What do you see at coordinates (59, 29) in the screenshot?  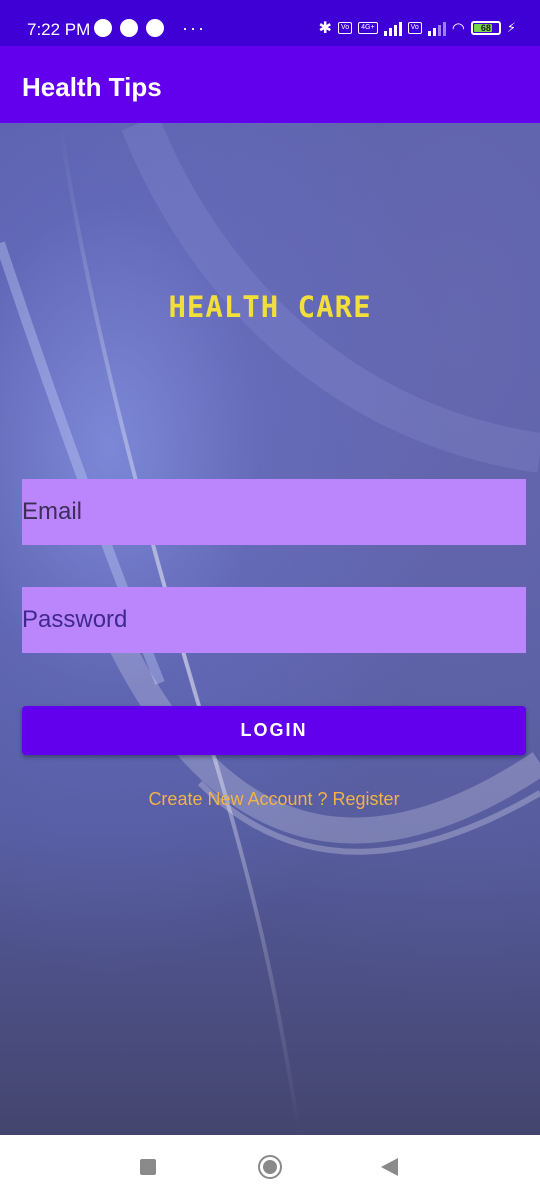 I see `status-time: 7:22 PM` at bounding box center [59, 29].